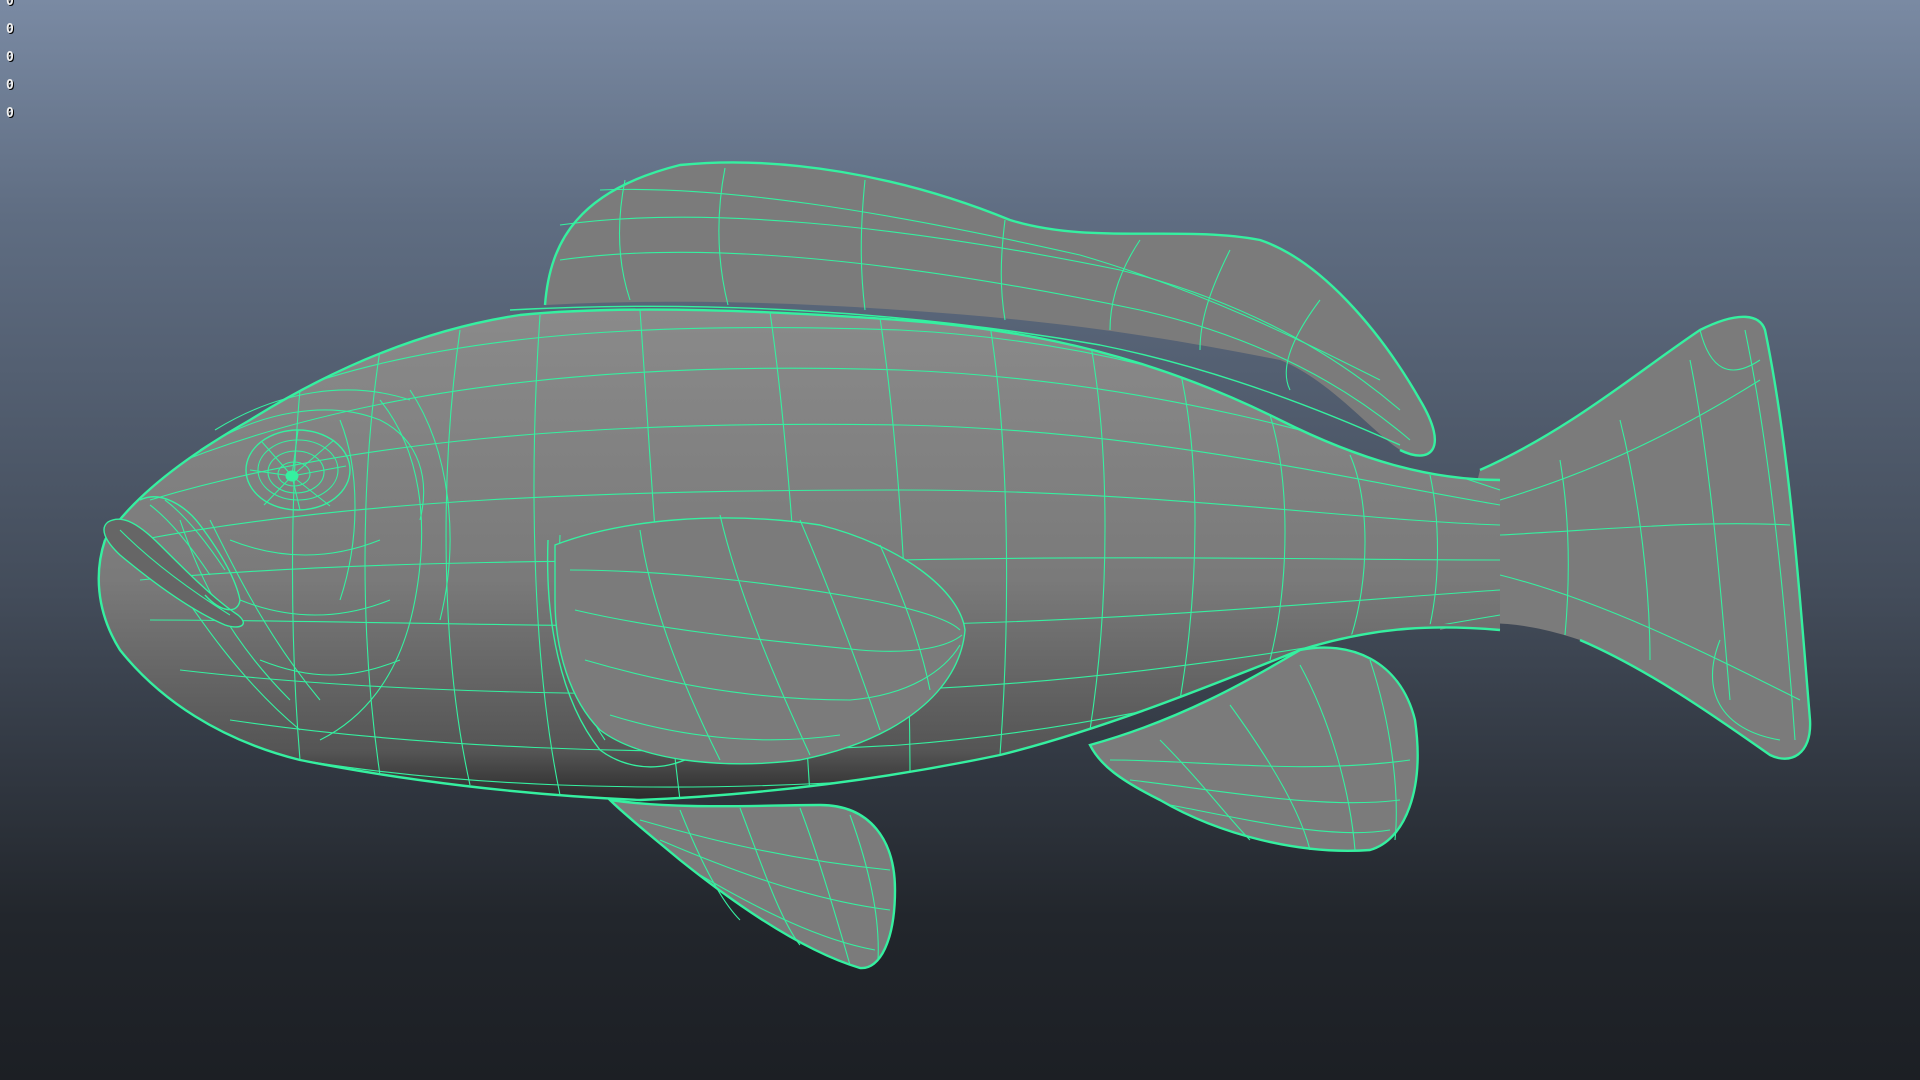  I want to click on pelvic-fin, so click(751, 884).